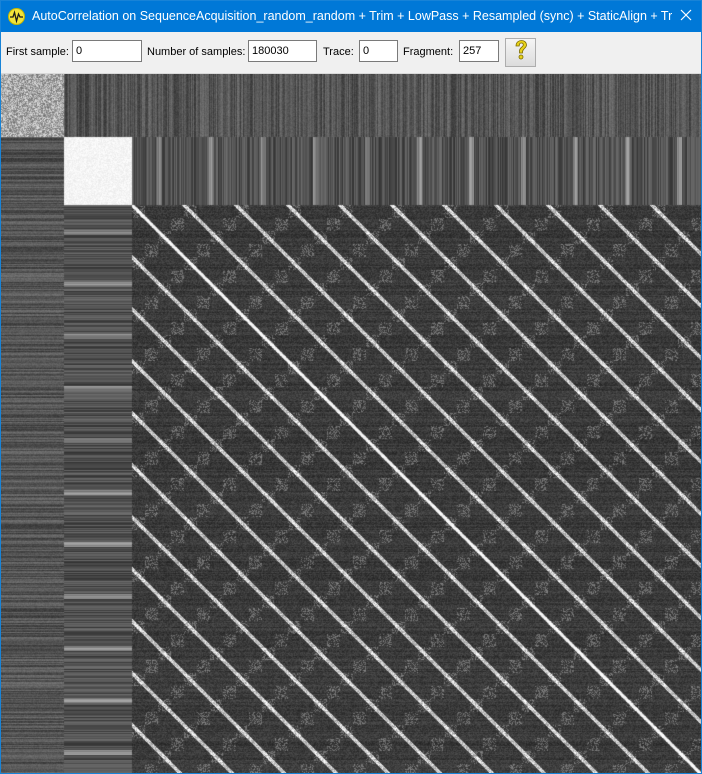 The height and width of the screenshot is (774, 702). What do you see at coordinates (37, 52) in the screenshot?
I see `first-sample-label: First sample:` at bounding box center [37, 52].